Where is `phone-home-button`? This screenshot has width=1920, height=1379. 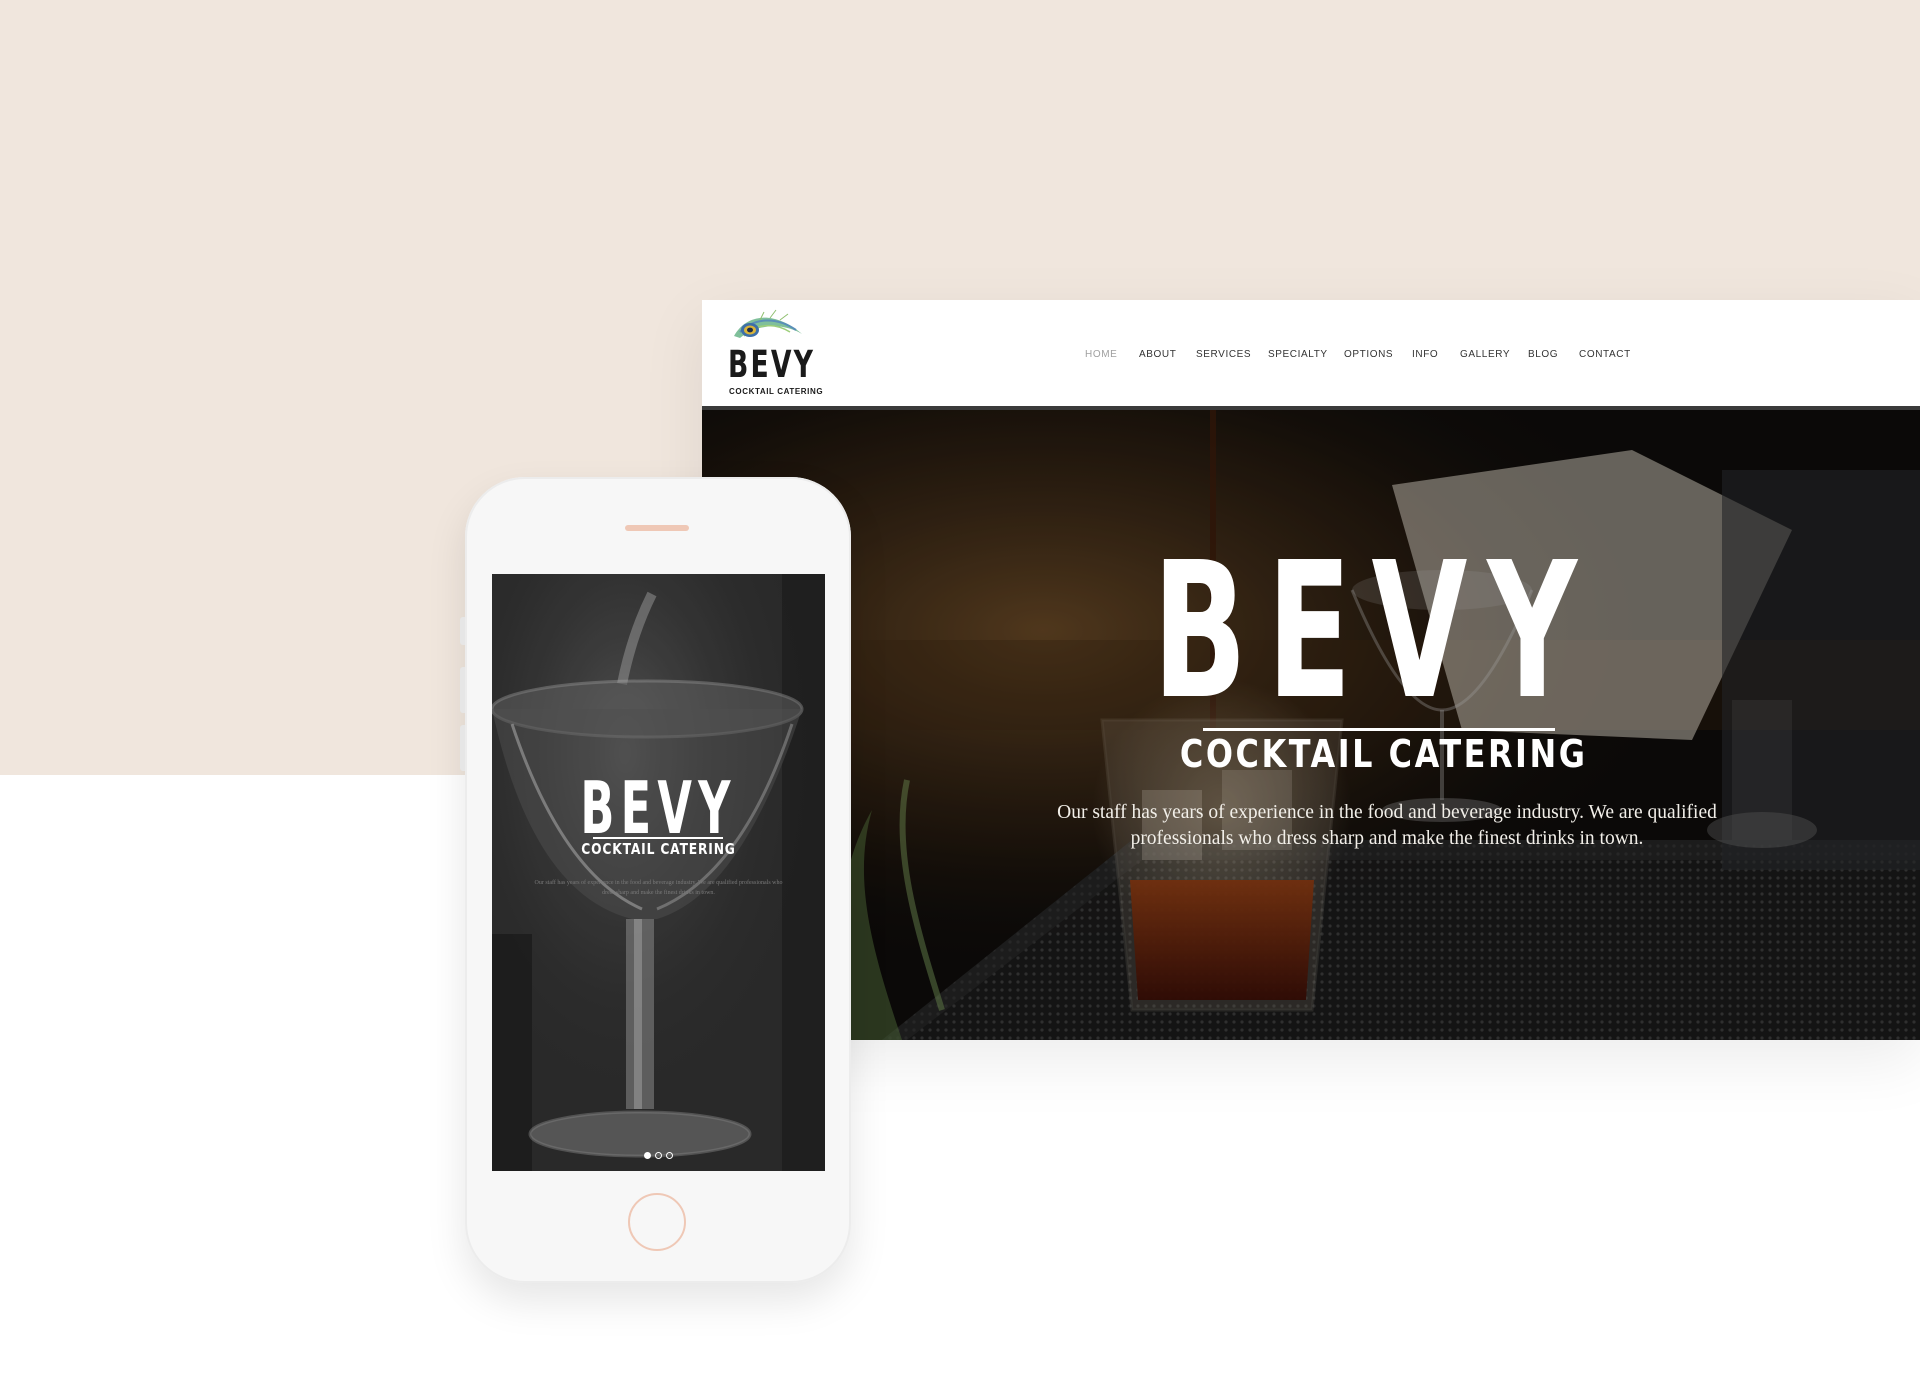
phone-home-button is located at coordinates (657, 1222).